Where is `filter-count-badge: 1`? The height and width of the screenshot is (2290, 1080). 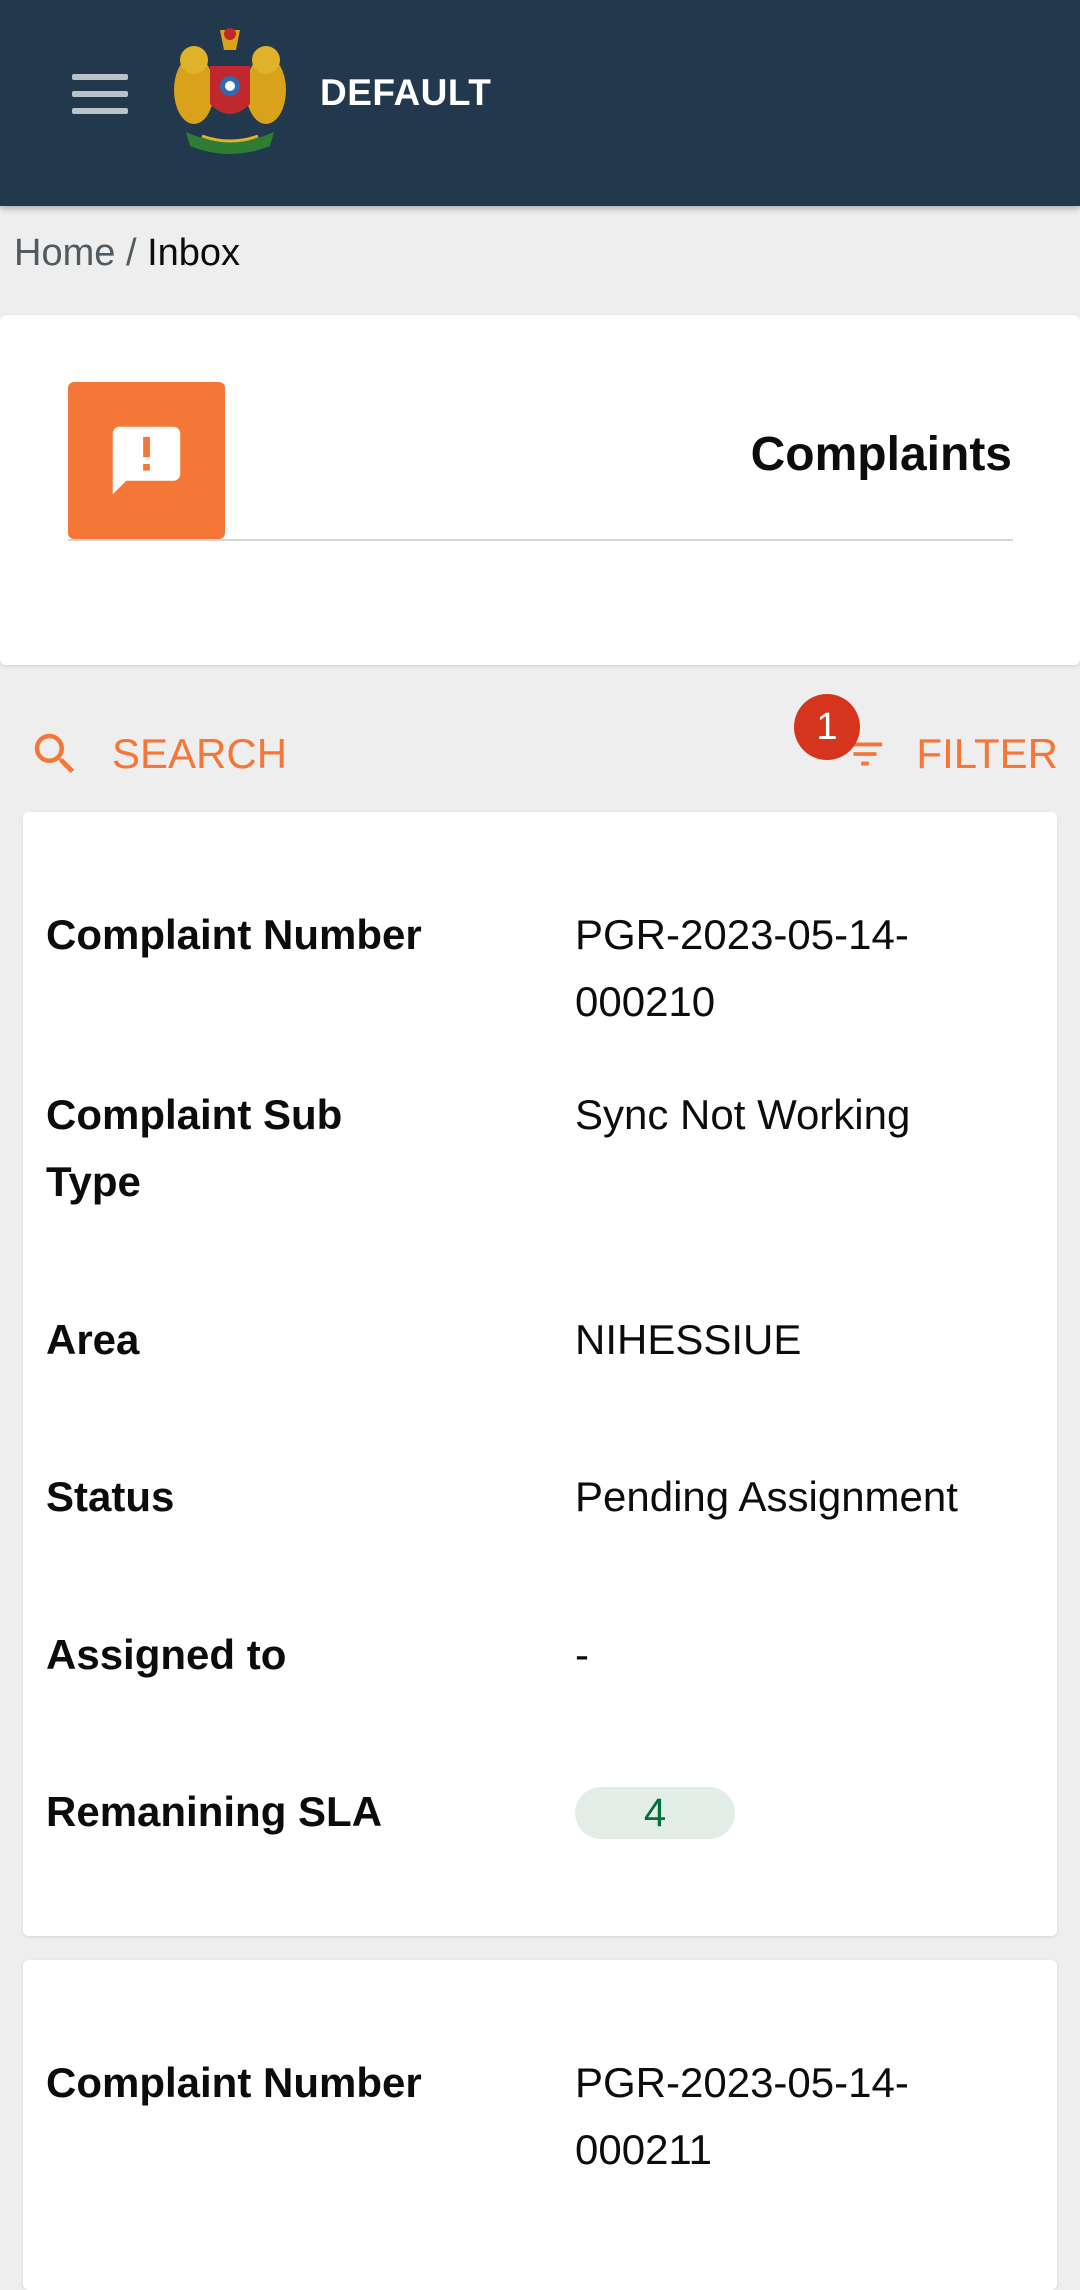 filter-count-badge: 1 is located at coordinates (827, 727).